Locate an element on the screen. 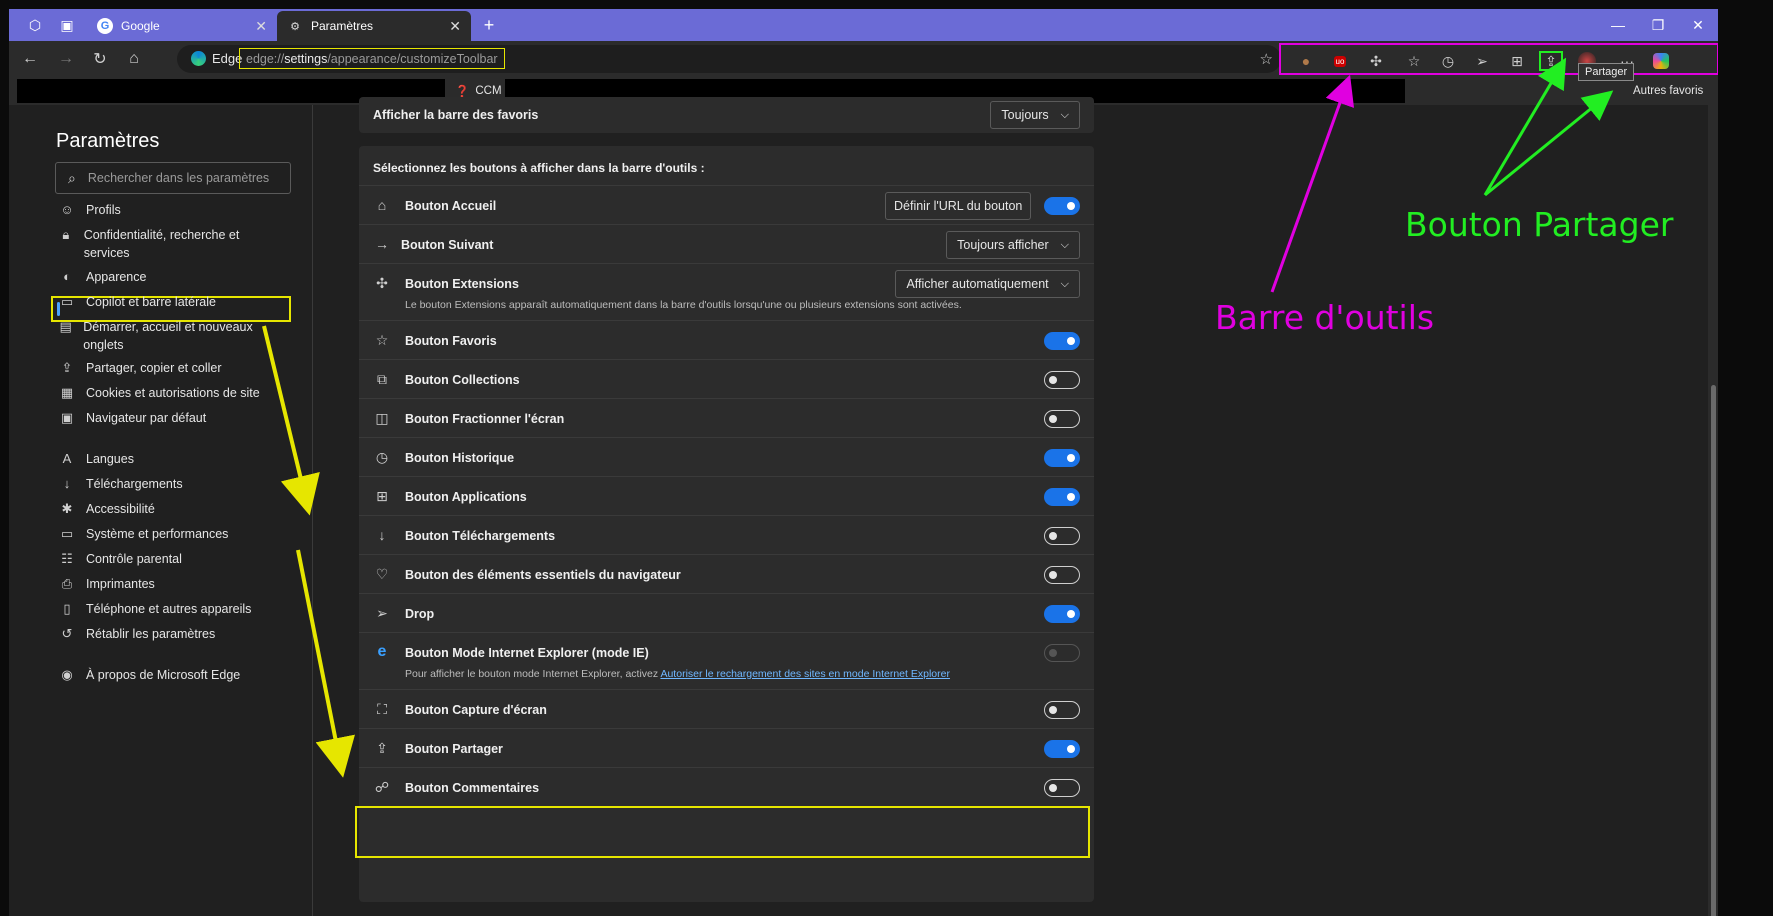  forward-select: Toujours afficher ⌵ is located at coordinates (1013, 245).